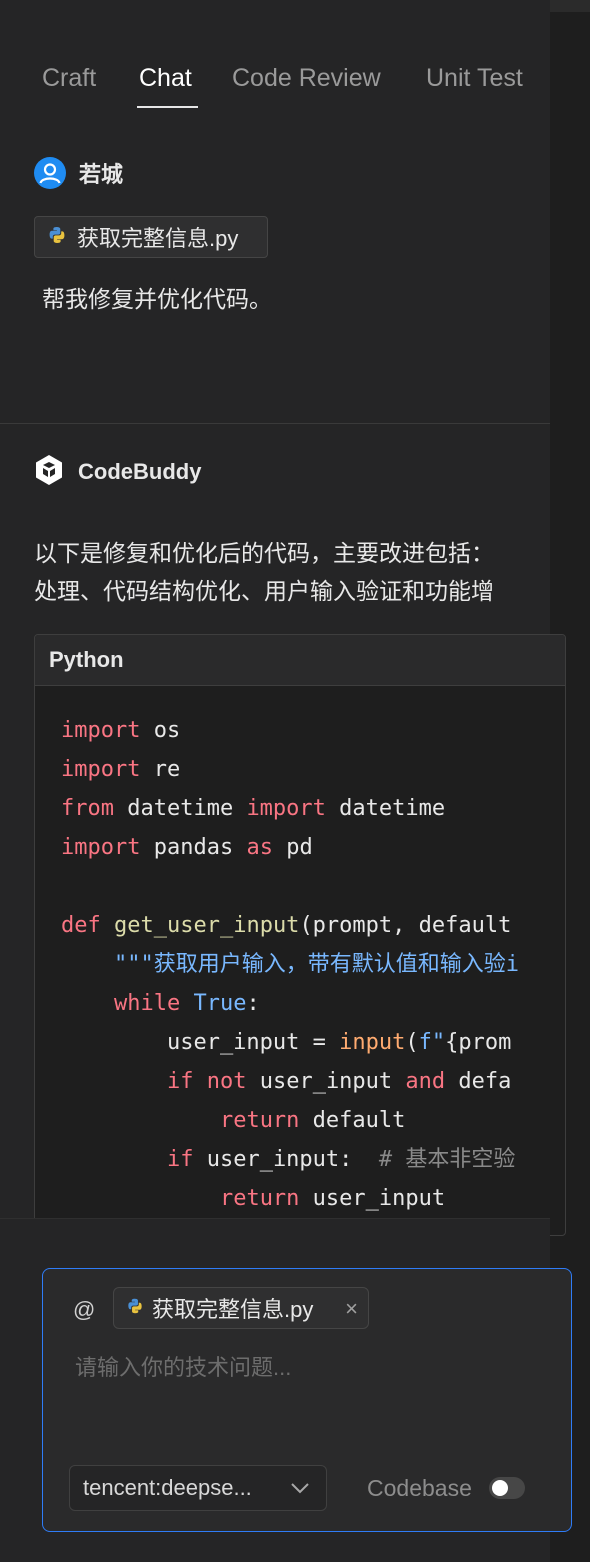 This screenshot has height=1562, width=590. Describe the element at coordinates (339, 1081) in the screenshot. I see `code-line: if not user_input and defa` at that location.